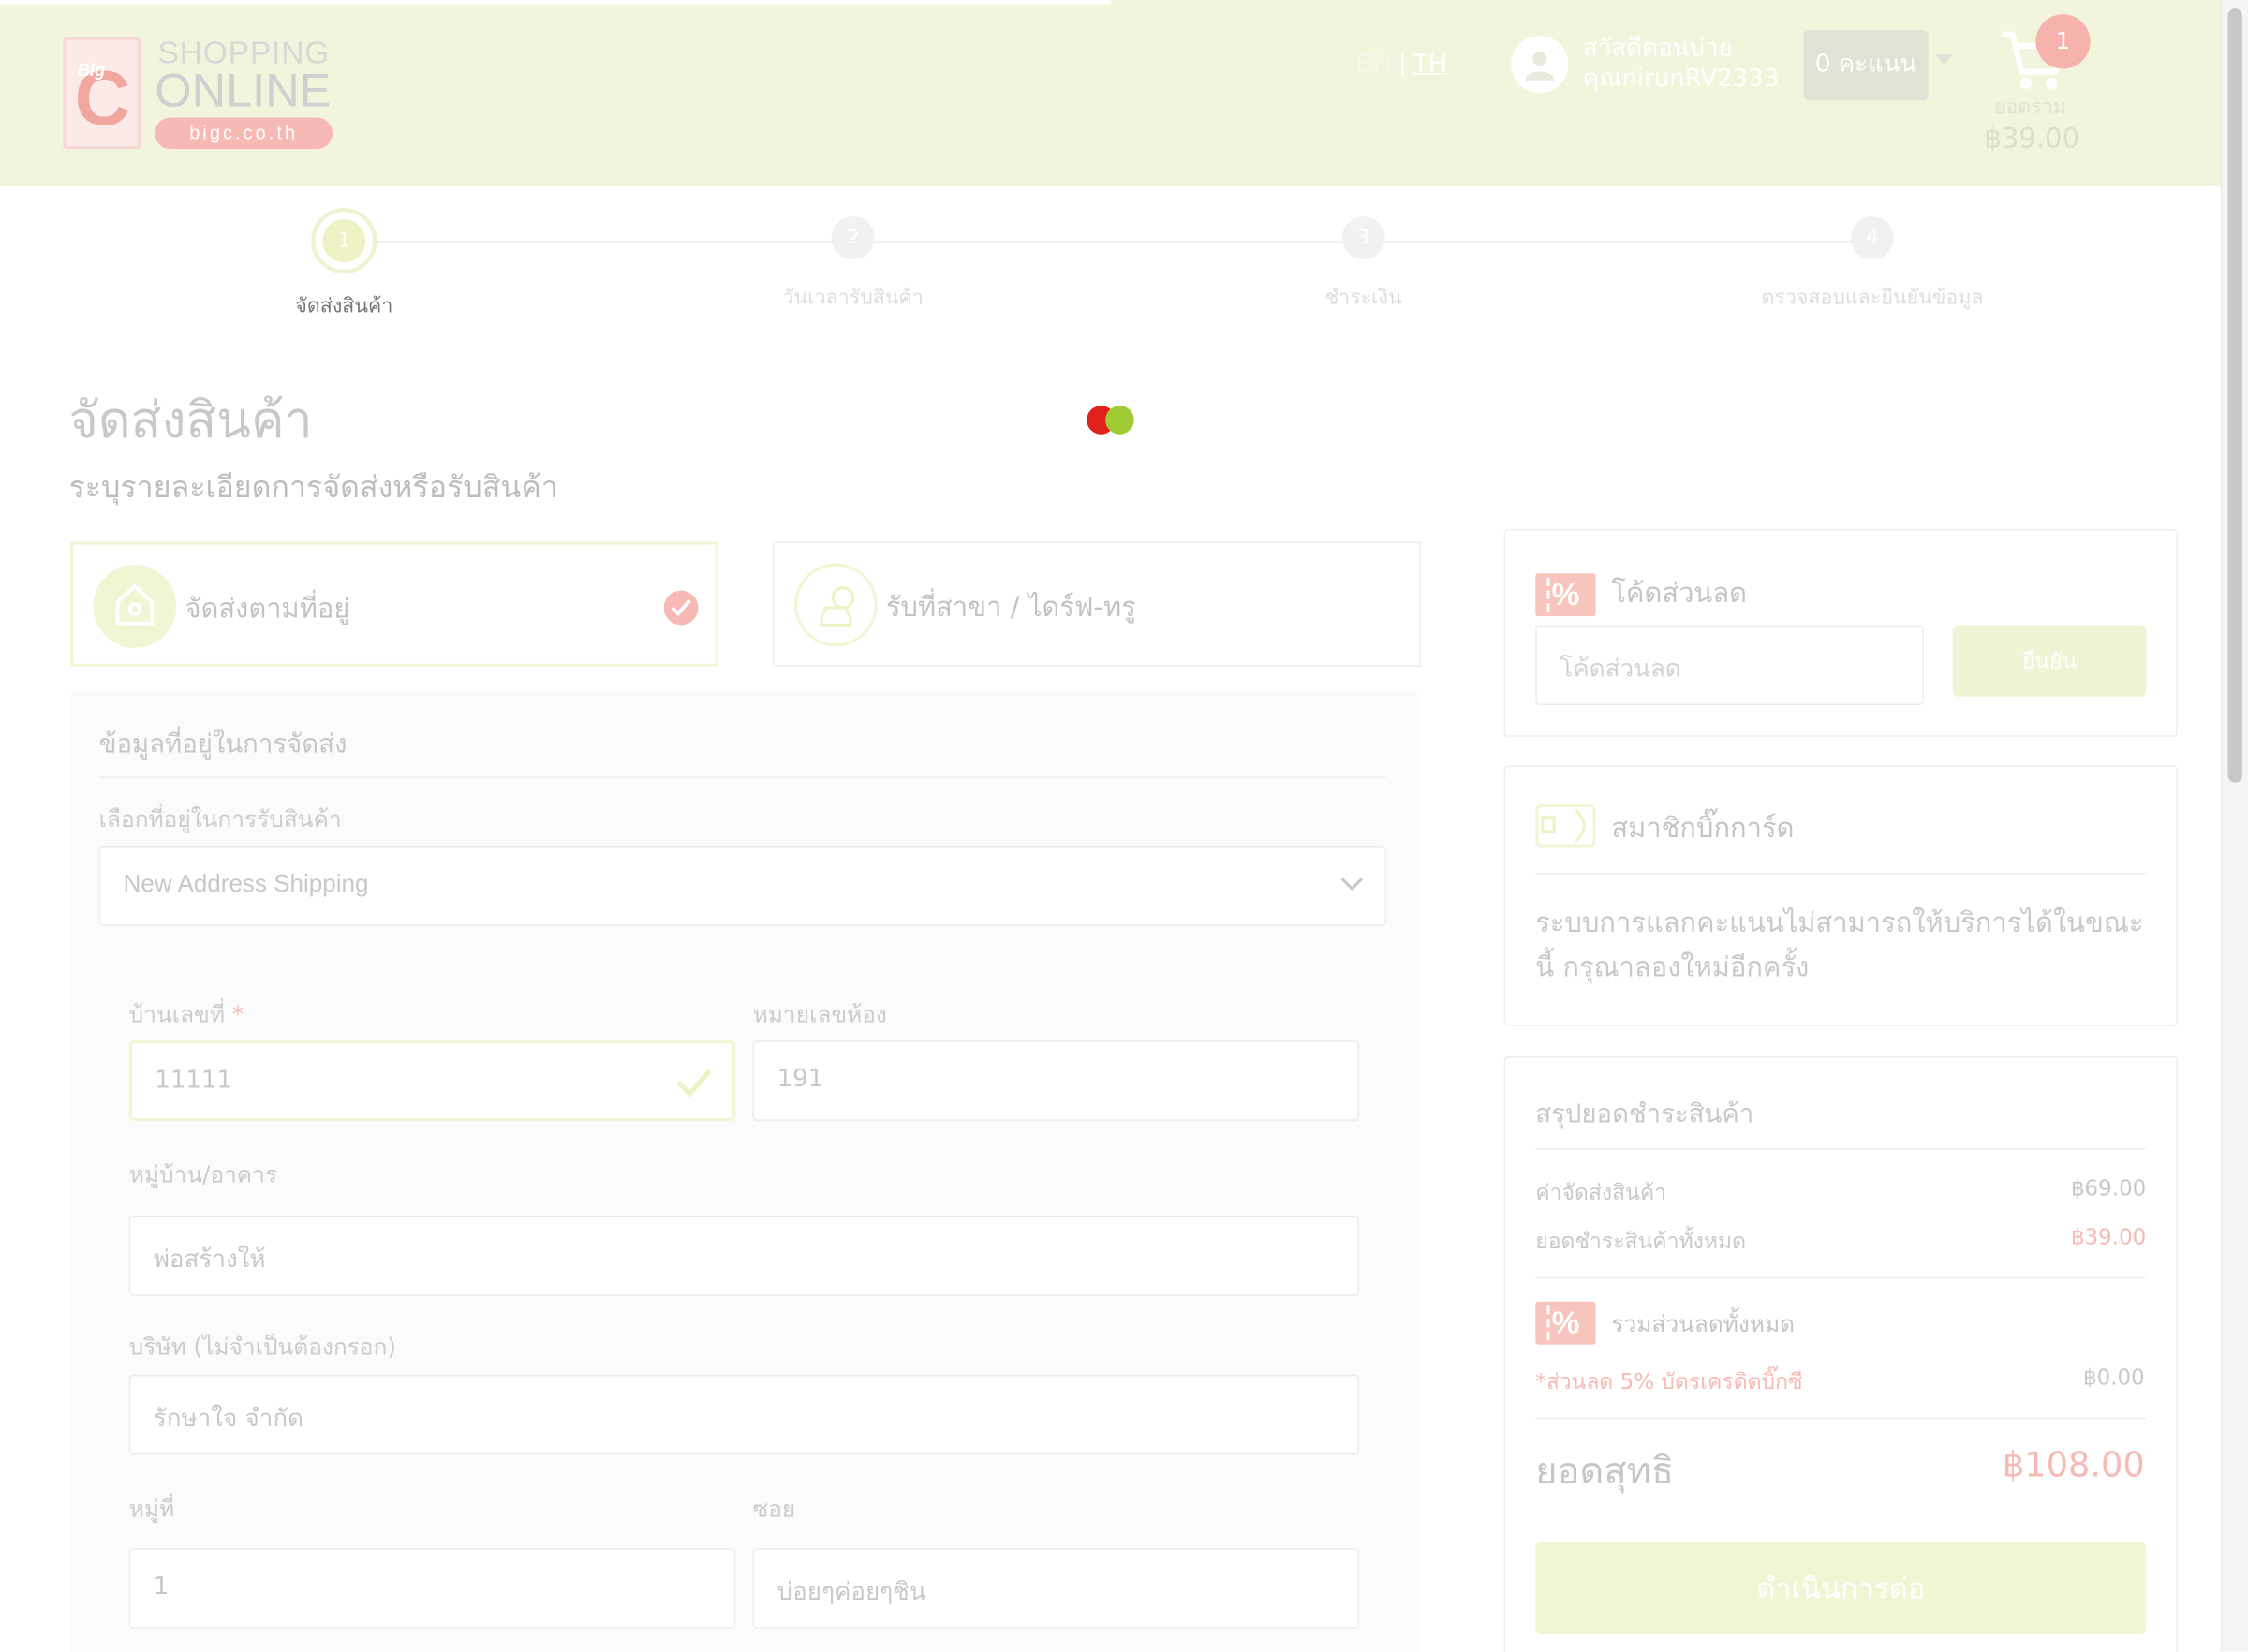 This screenshot has height=1652, width=2248. Describe the element at coordinates (1841, 1587) in the screenshot. I see `continue-button: ดำเนินการต่อ` at that location.